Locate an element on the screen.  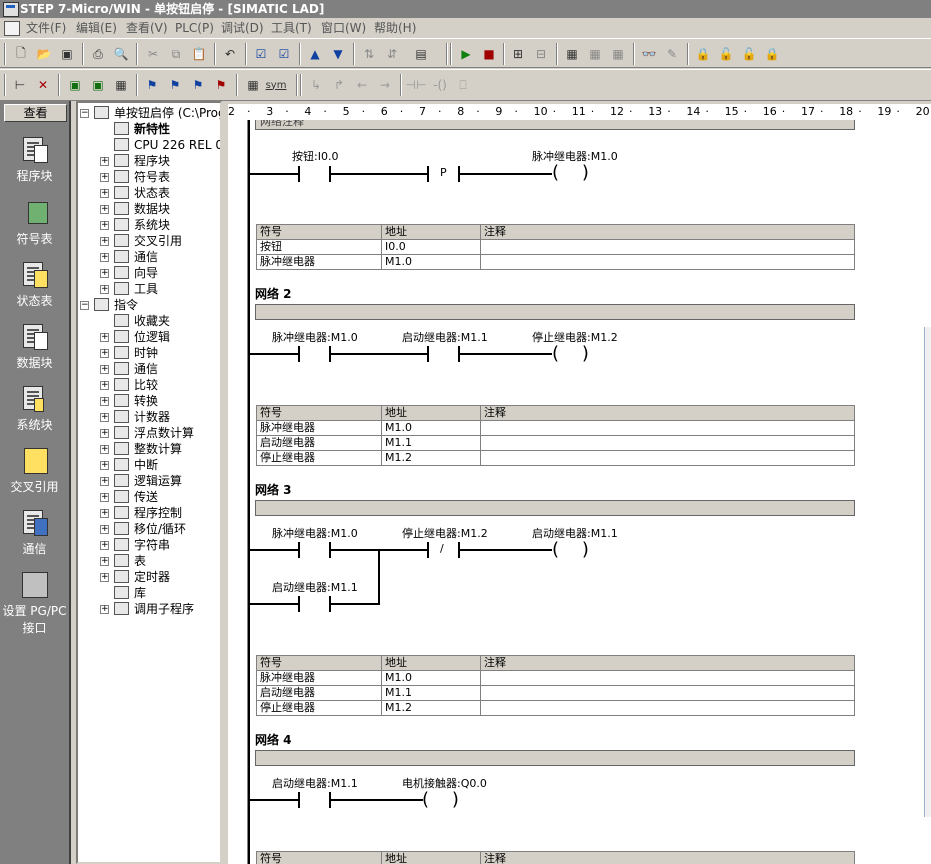
menu-debug: 调试(D) is located at coordinates (242, 28).